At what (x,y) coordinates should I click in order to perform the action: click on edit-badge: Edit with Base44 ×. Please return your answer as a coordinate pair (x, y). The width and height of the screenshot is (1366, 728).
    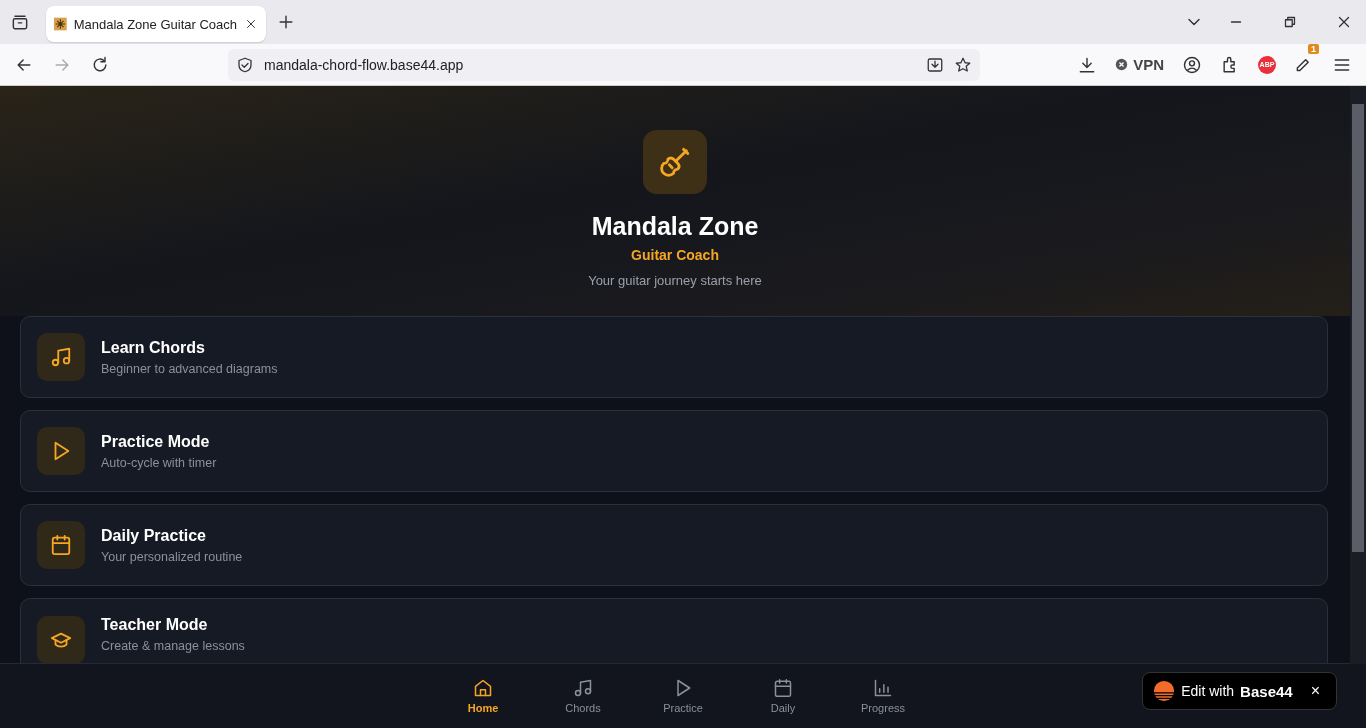
    Looking at the image, I should click on (1239, 691).